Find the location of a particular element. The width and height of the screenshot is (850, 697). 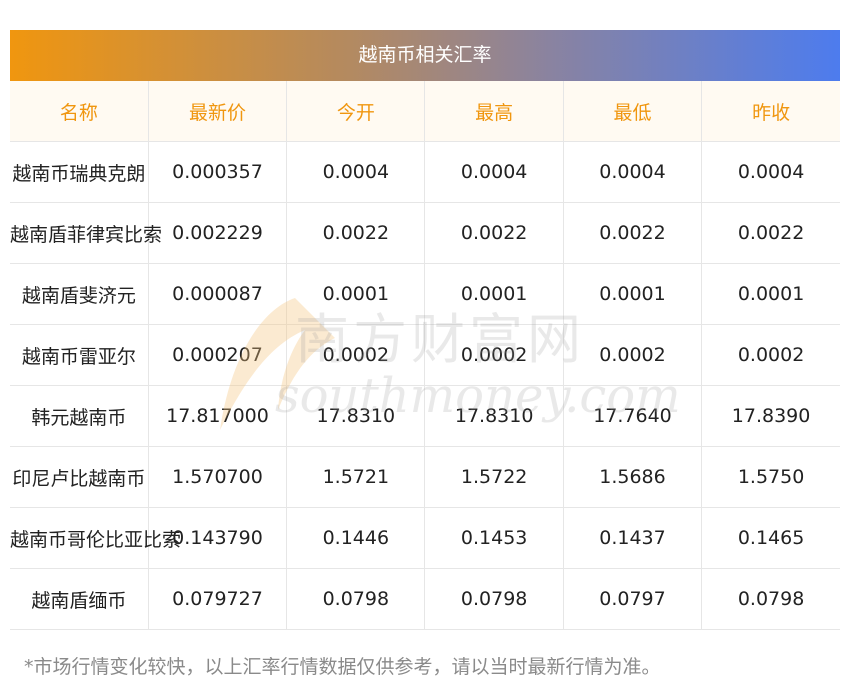

cell-open: 0.0001 is located at coordinates (356, 294).